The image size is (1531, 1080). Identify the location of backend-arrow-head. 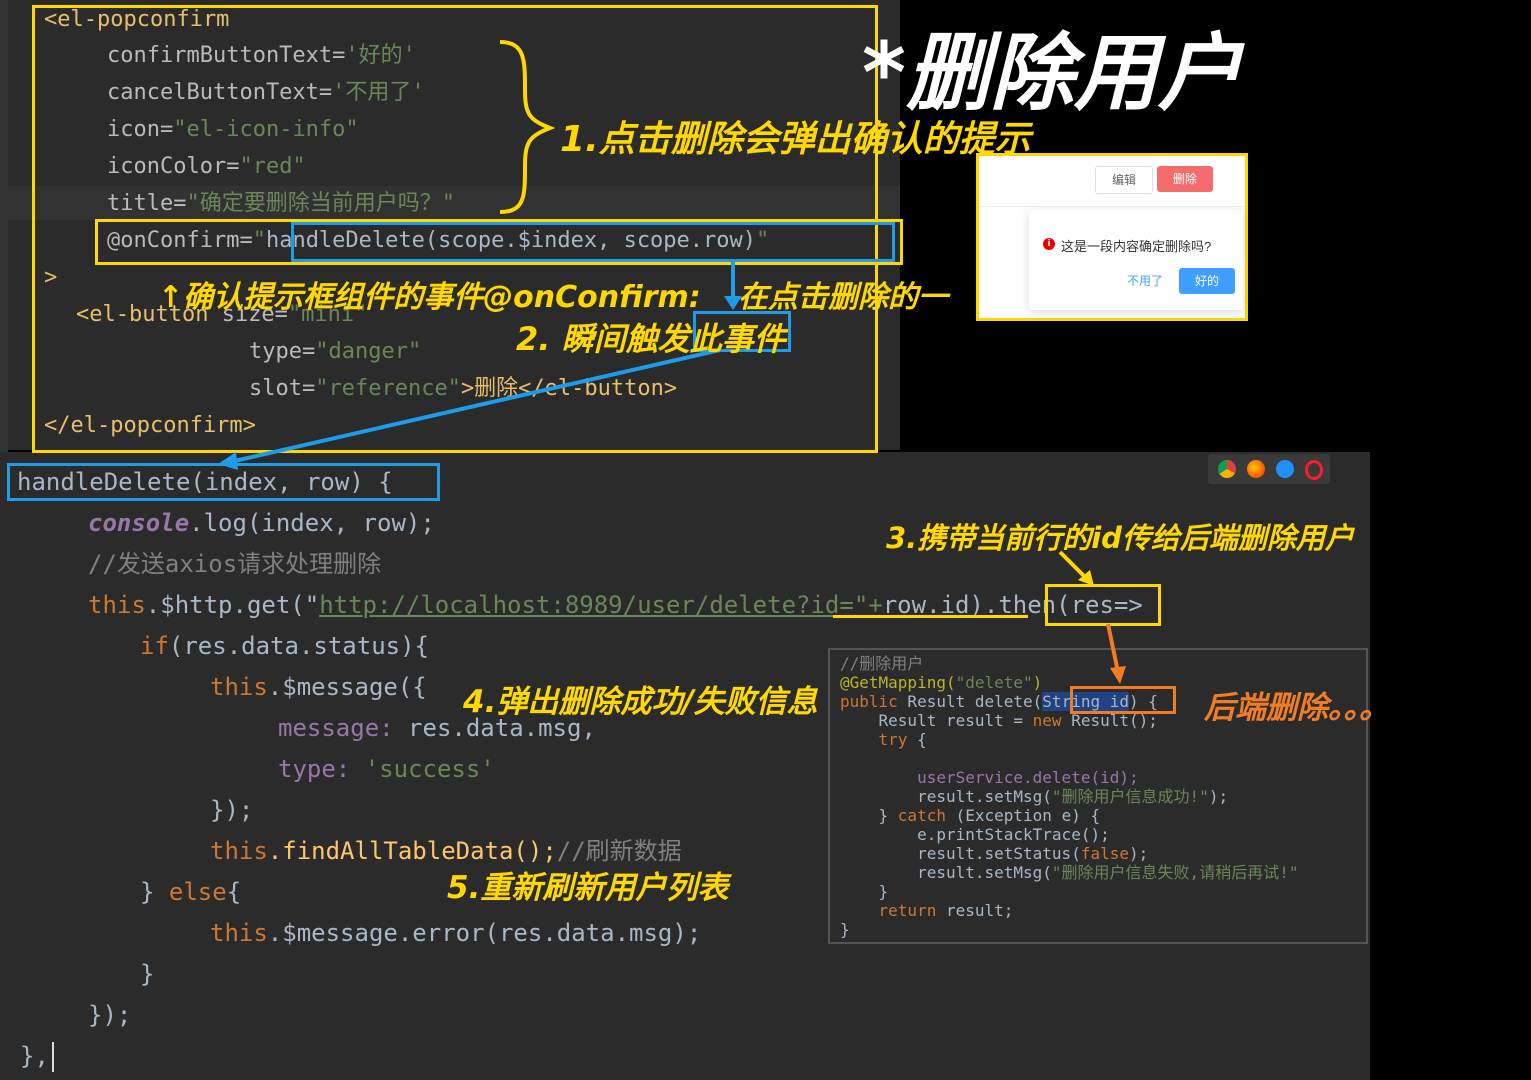
(1118, 675).